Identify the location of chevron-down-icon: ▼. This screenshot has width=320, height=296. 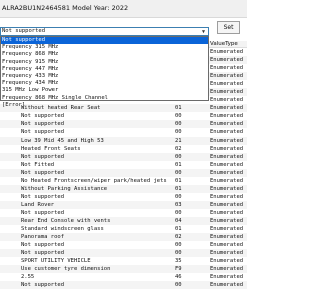
(203, 31).